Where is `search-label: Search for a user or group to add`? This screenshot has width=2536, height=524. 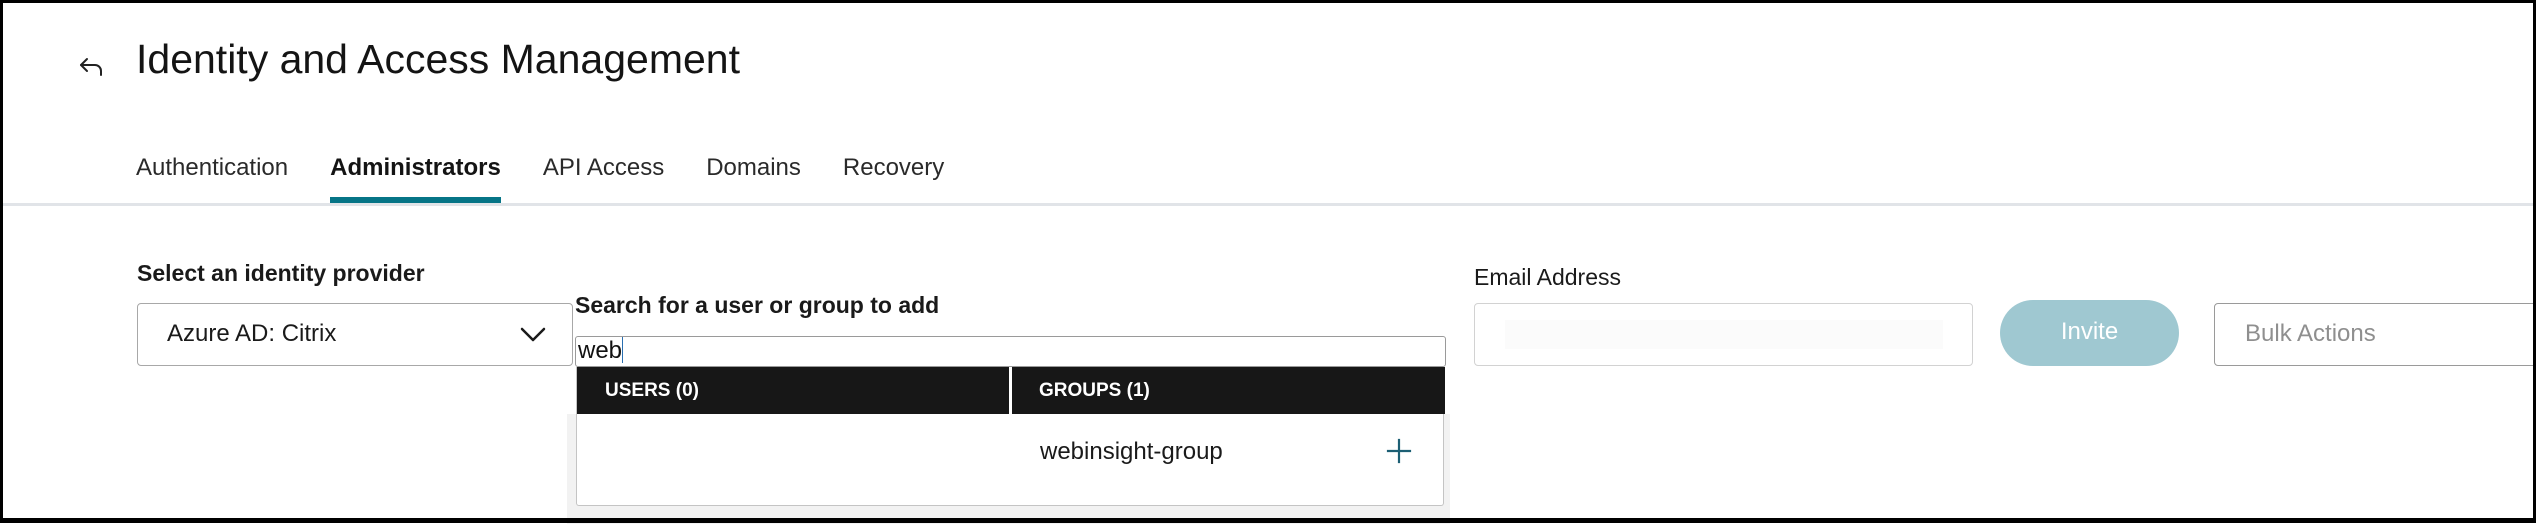
search-label: Search for a user or group to add is located at coordinates (757, 305).